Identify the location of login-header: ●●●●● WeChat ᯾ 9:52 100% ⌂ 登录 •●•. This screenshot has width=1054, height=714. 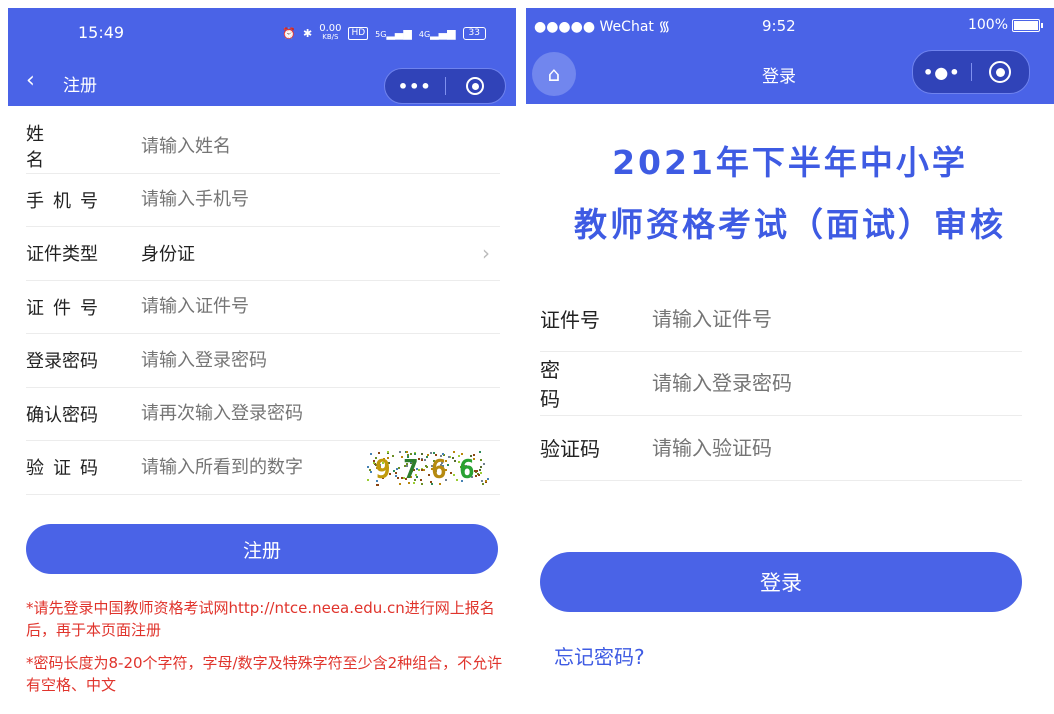
(790, 56).